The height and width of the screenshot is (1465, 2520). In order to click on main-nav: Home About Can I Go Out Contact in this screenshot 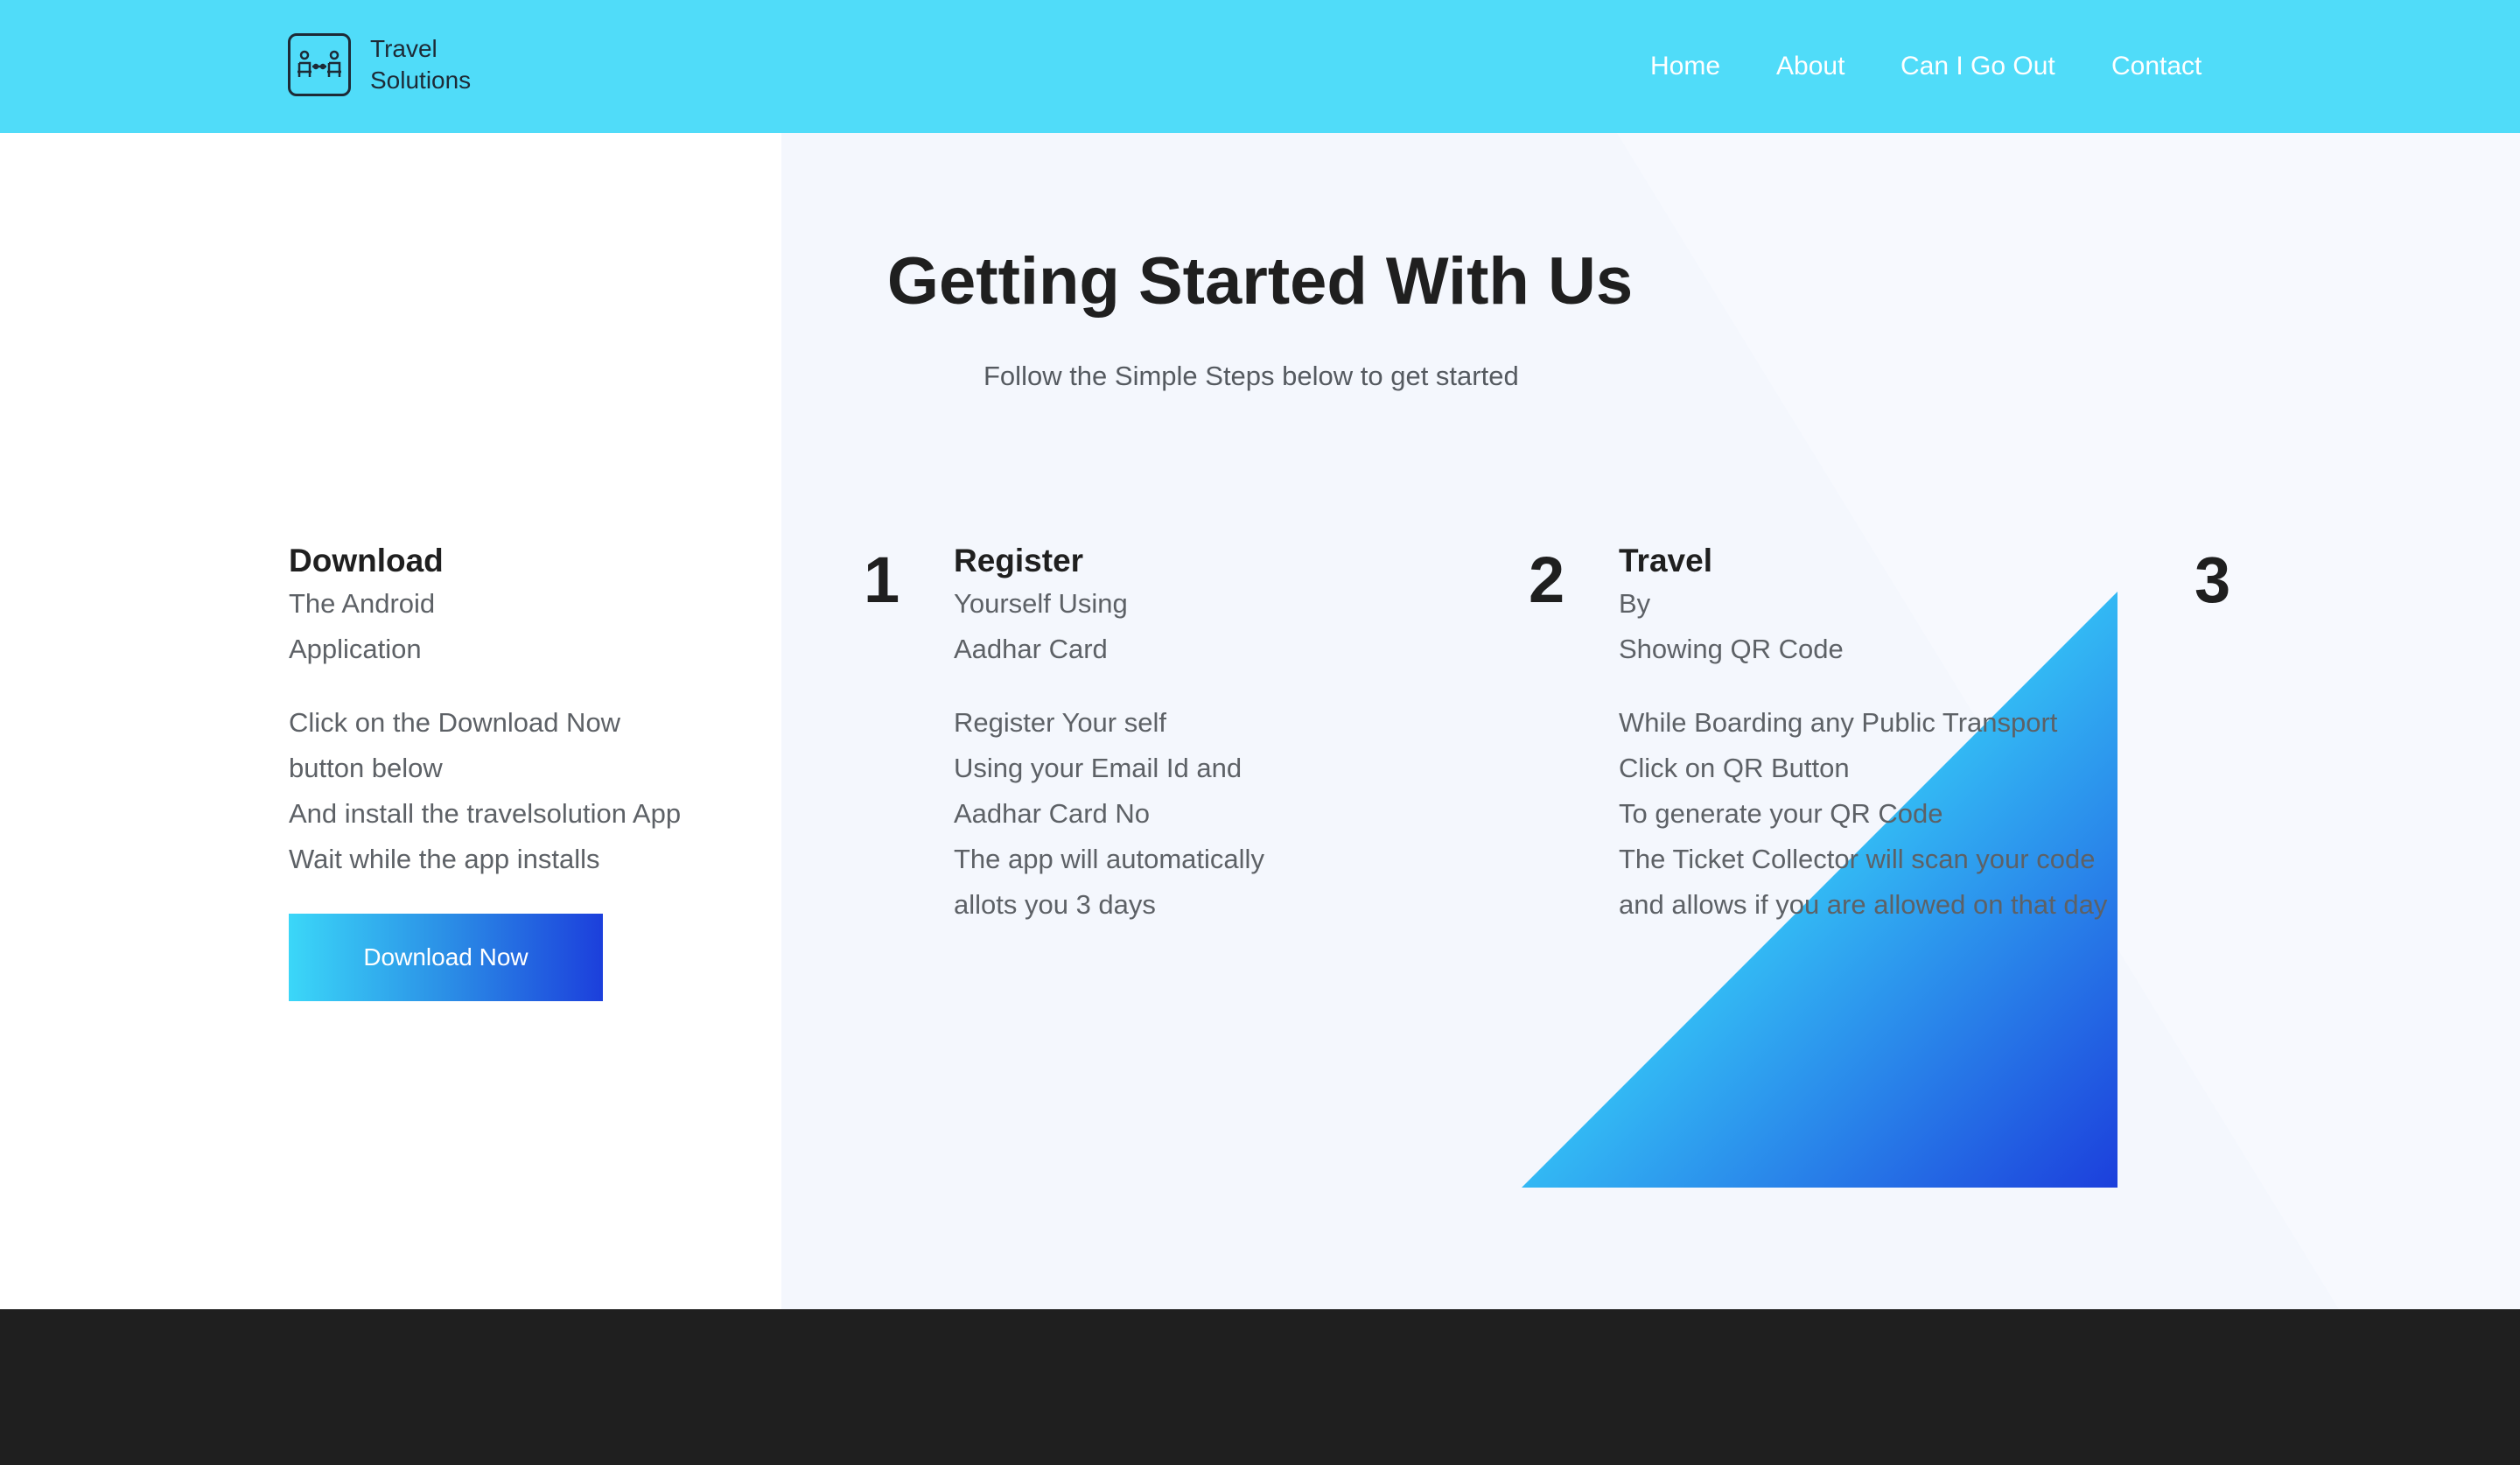, I will do `click(1260, 66)`.